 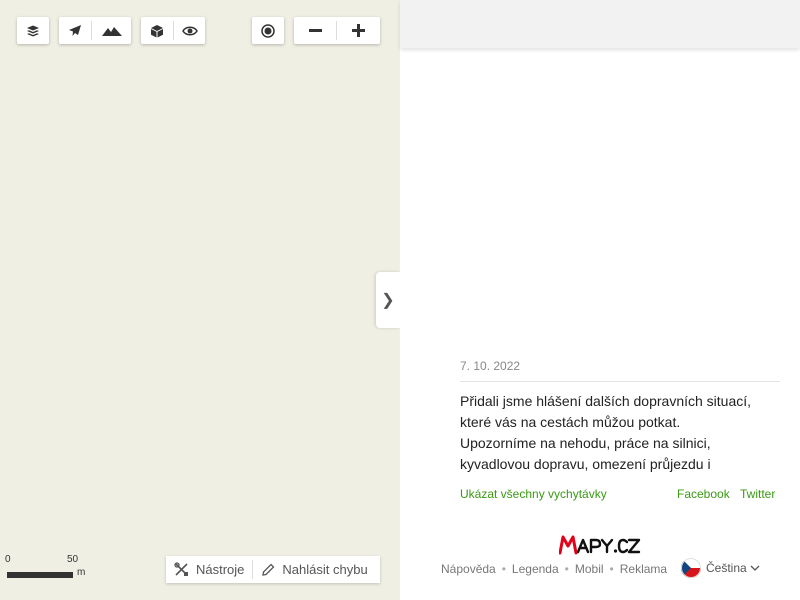 I want to click on terrain-button, so click(x=111, y=30).